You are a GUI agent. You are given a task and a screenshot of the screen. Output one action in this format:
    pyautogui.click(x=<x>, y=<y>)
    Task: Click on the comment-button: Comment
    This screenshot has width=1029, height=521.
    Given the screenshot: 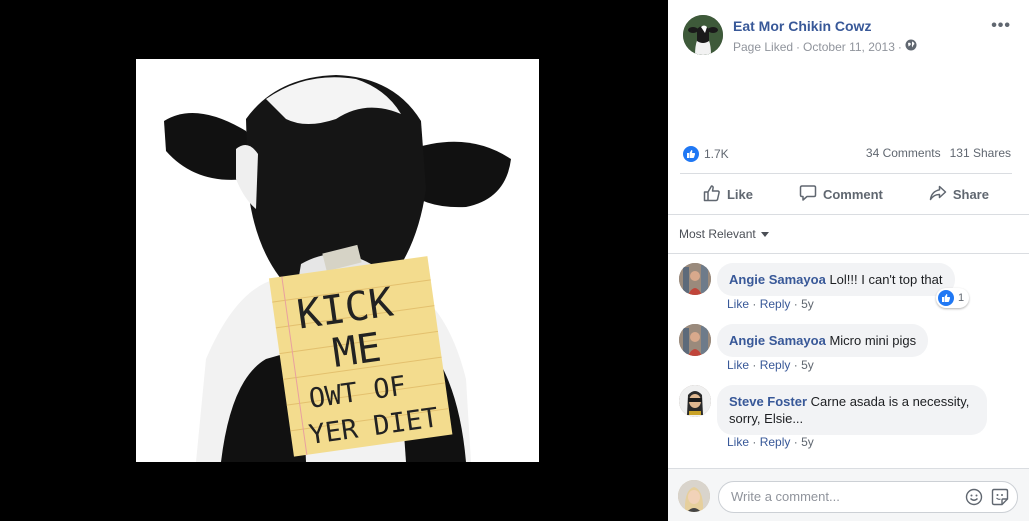 What is the action you would take?
    pyautogui.click(x=841, y=194)
    